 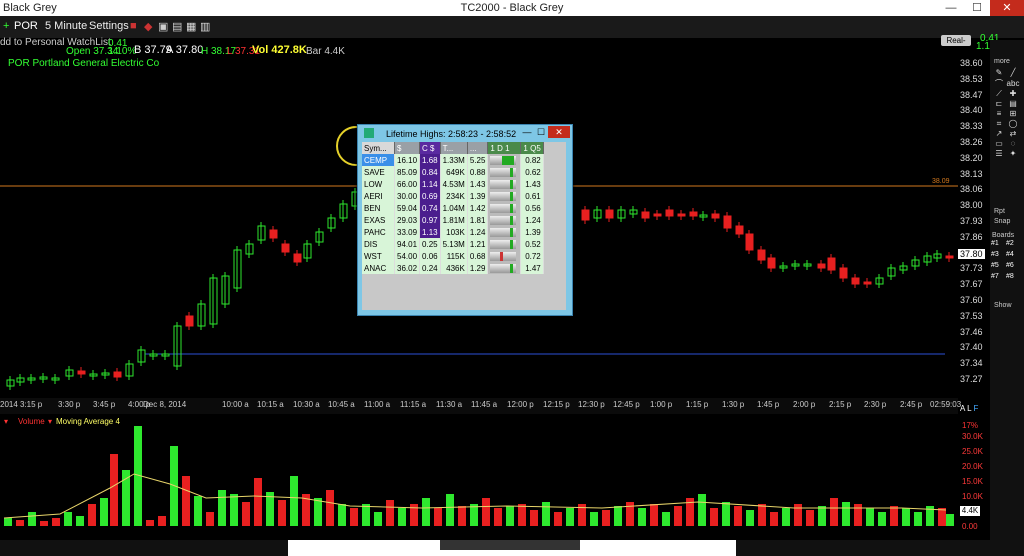 I want to click on maximize-icon: ☐, so click(x=977, y=8).